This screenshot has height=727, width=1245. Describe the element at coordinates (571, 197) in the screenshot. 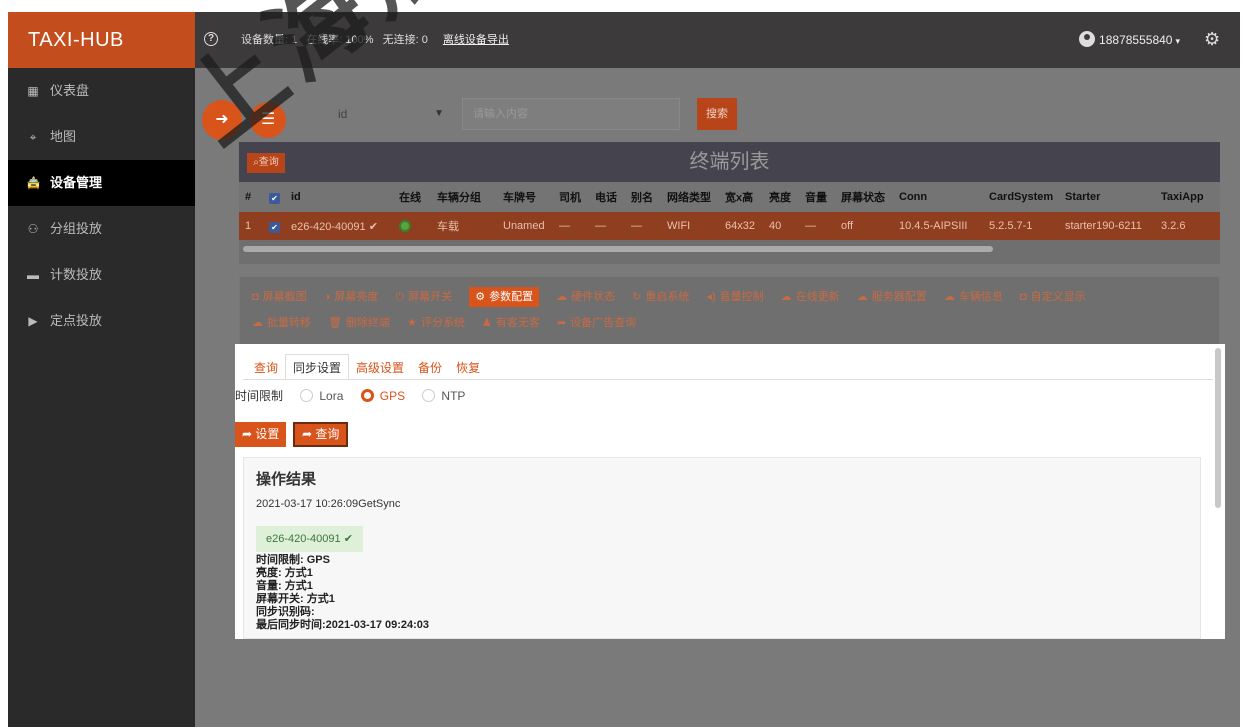

I see `column-header: 司机` at that location.